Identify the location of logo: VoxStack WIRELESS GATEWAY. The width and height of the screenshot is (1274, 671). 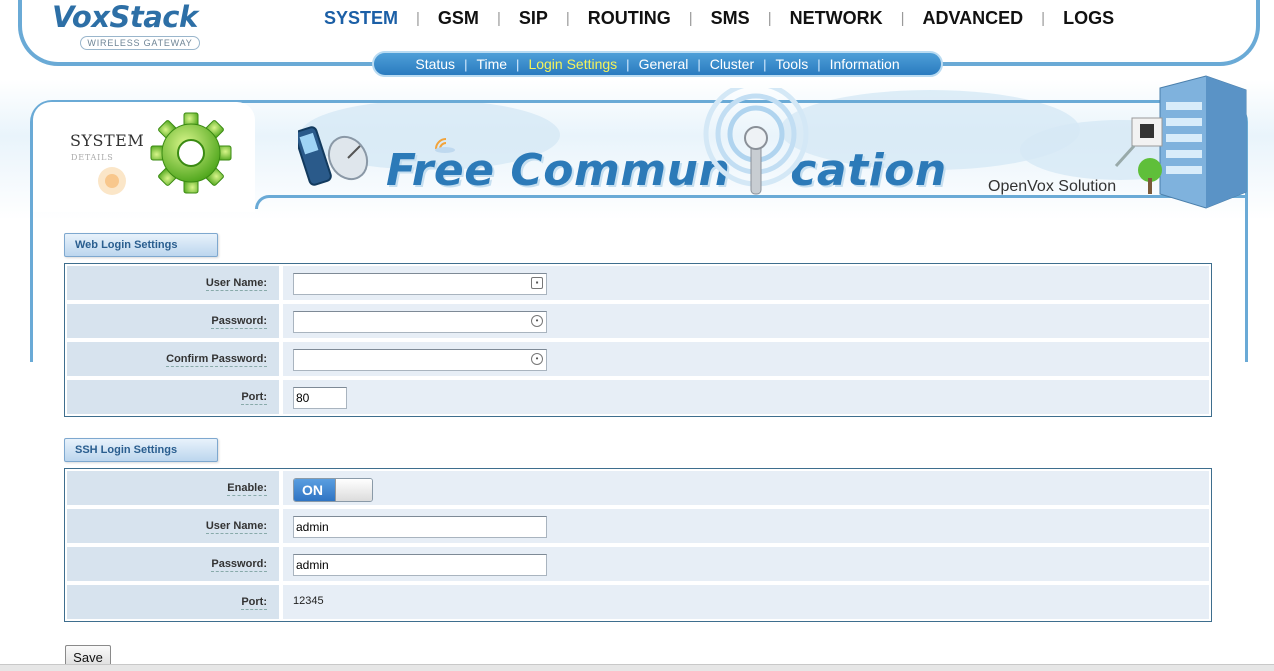
(126, 25).